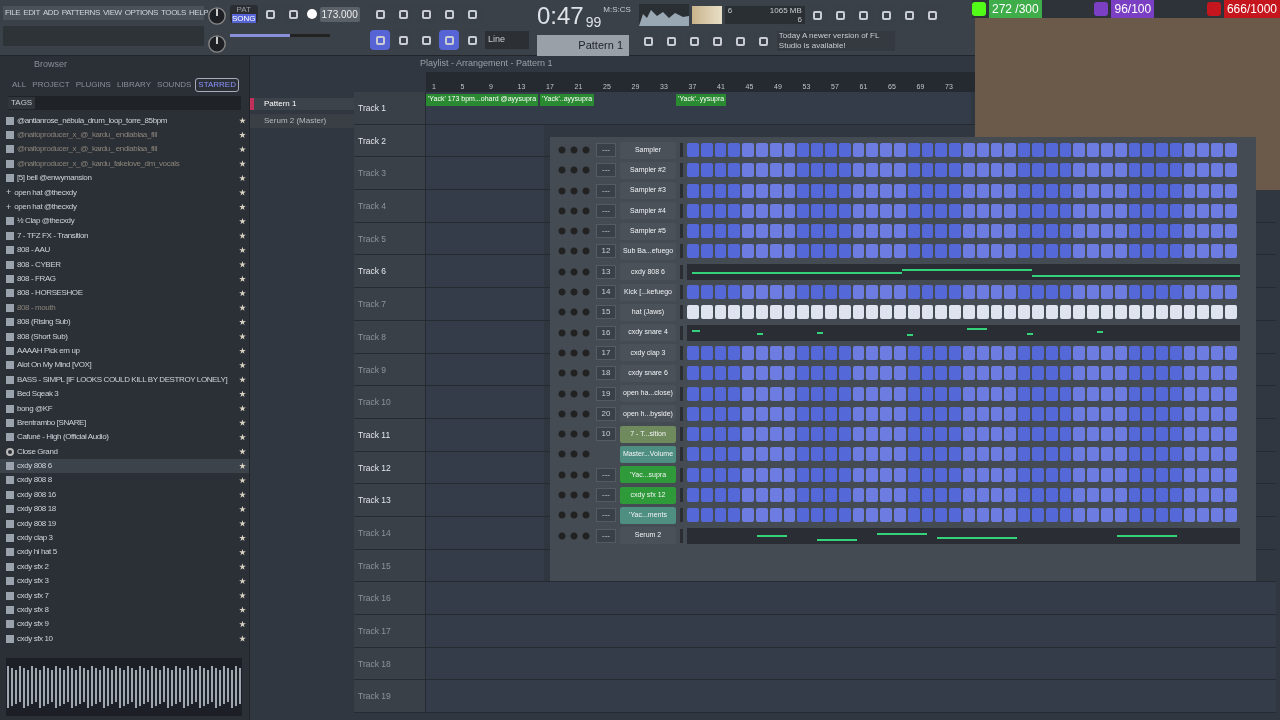 The width and height of the screenshot is (1280, 720). Describe the element at coordinates (606, 312) in the screenshot. I see `mixer-track-field: 15` at that location.